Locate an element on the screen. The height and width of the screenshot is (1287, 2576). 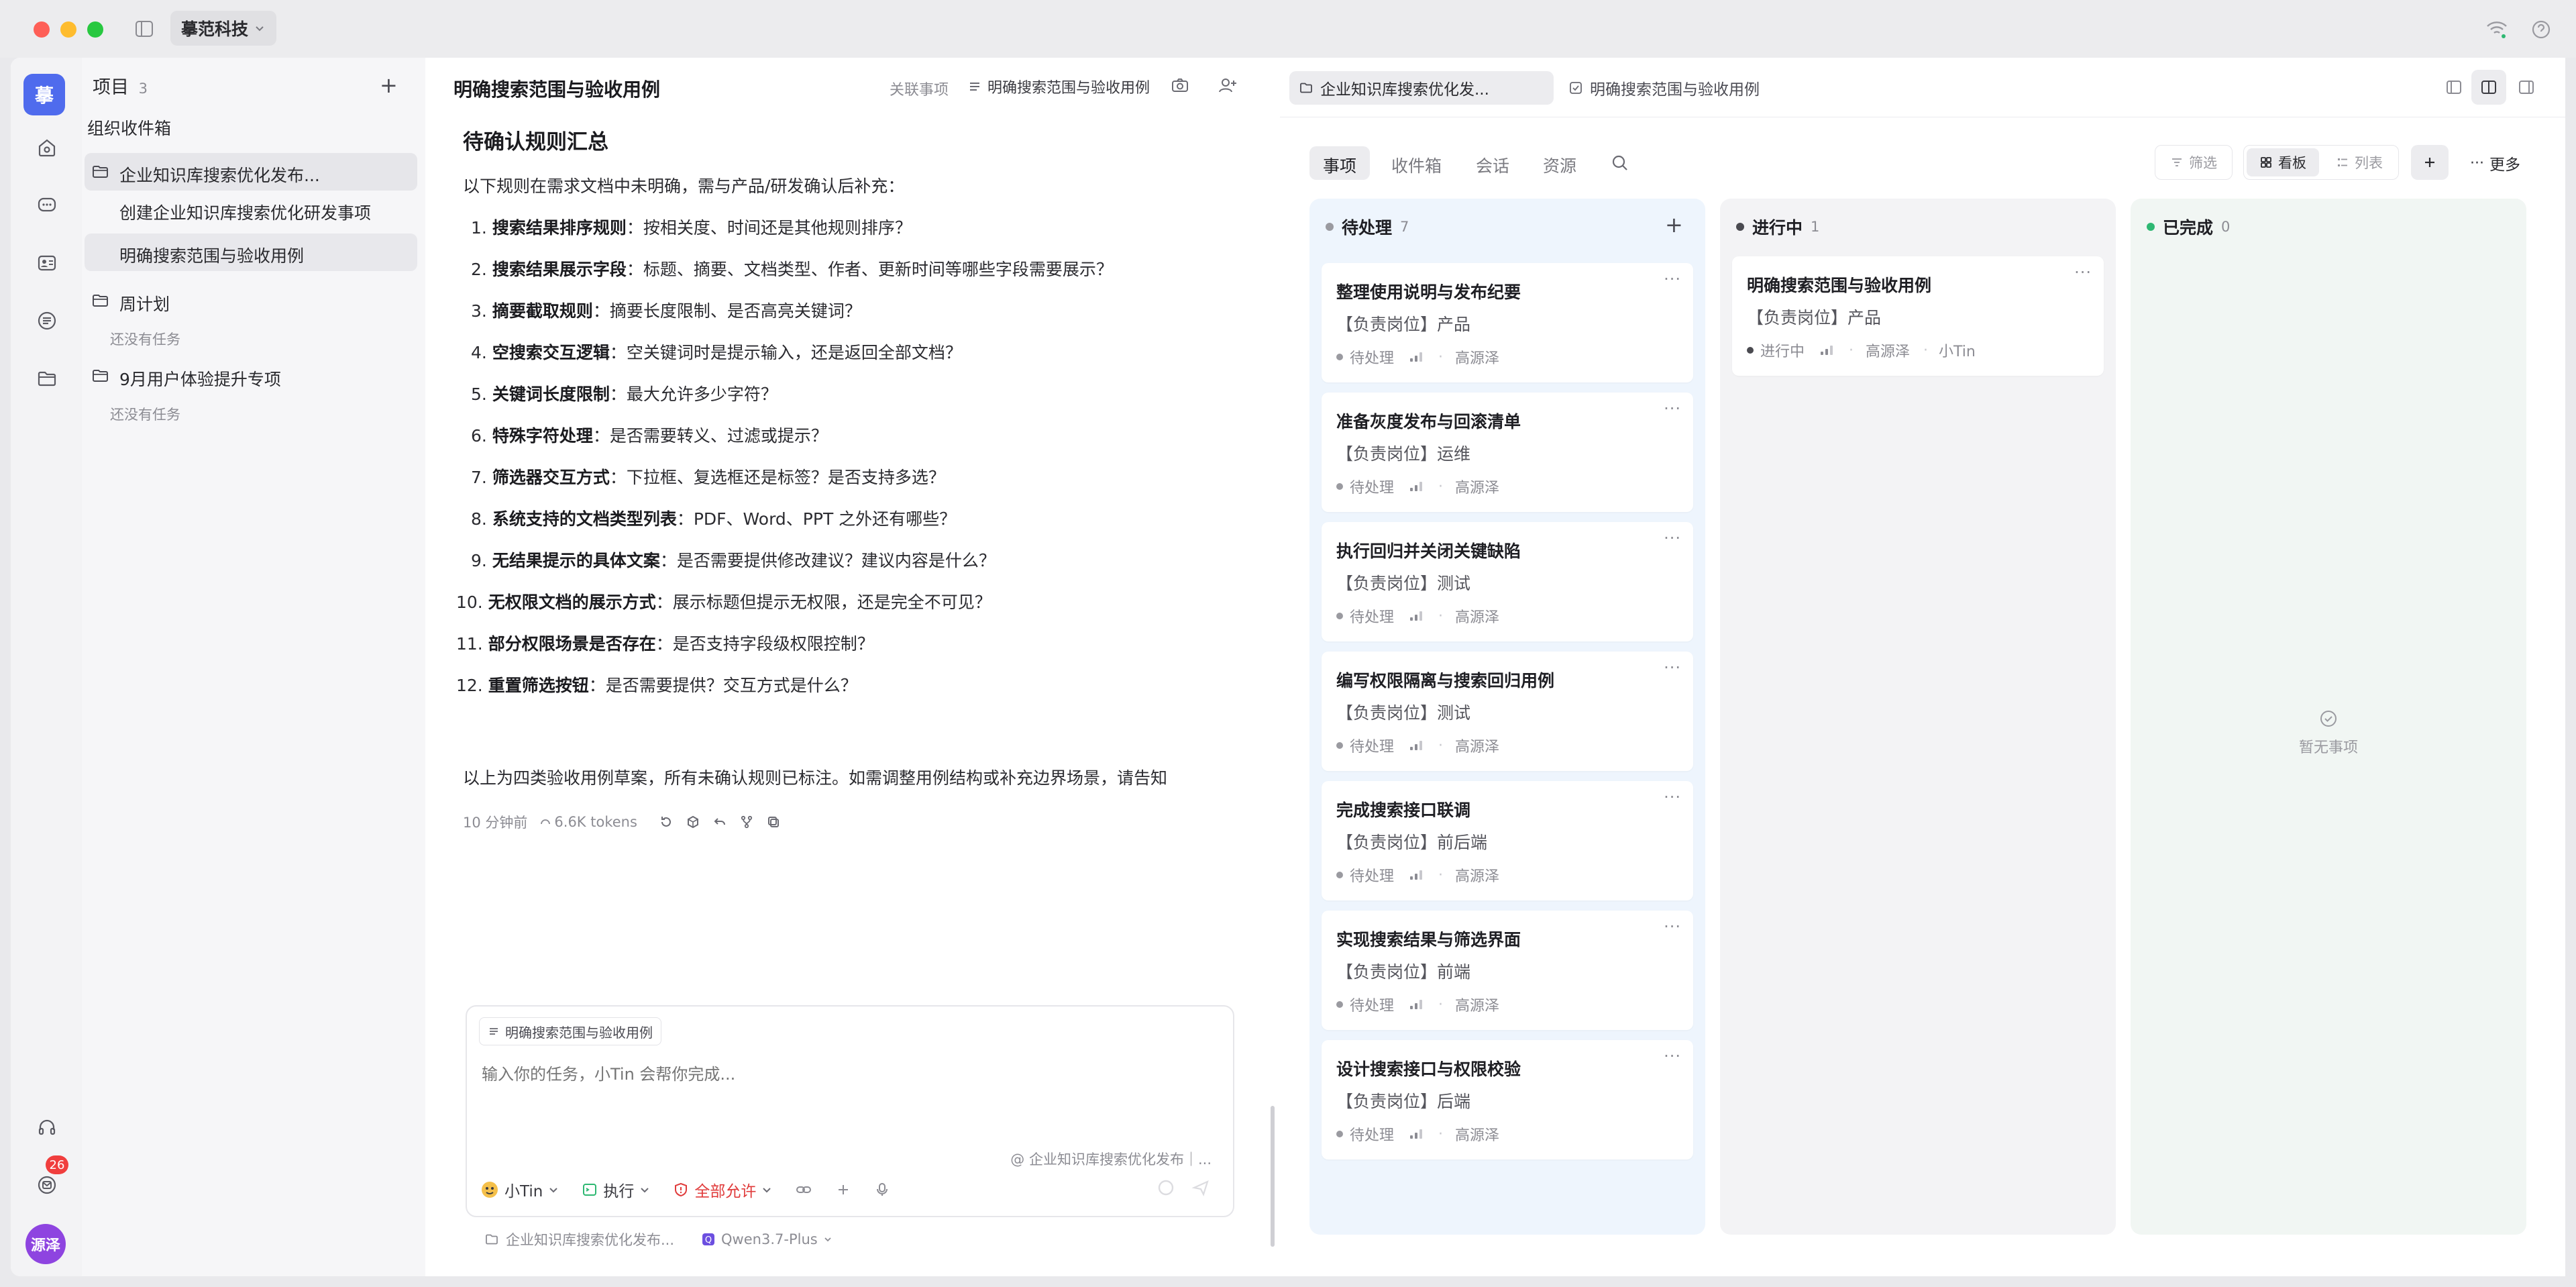
cube-icon is located at coordinates (693, 822).